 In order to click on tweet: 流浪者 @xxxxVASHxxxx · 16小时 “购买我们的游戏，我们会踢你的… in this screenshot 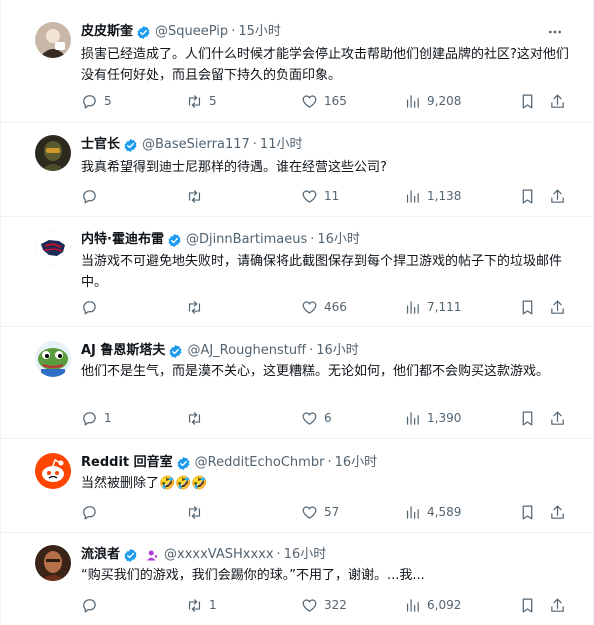, I will do `click(297, 579)`.